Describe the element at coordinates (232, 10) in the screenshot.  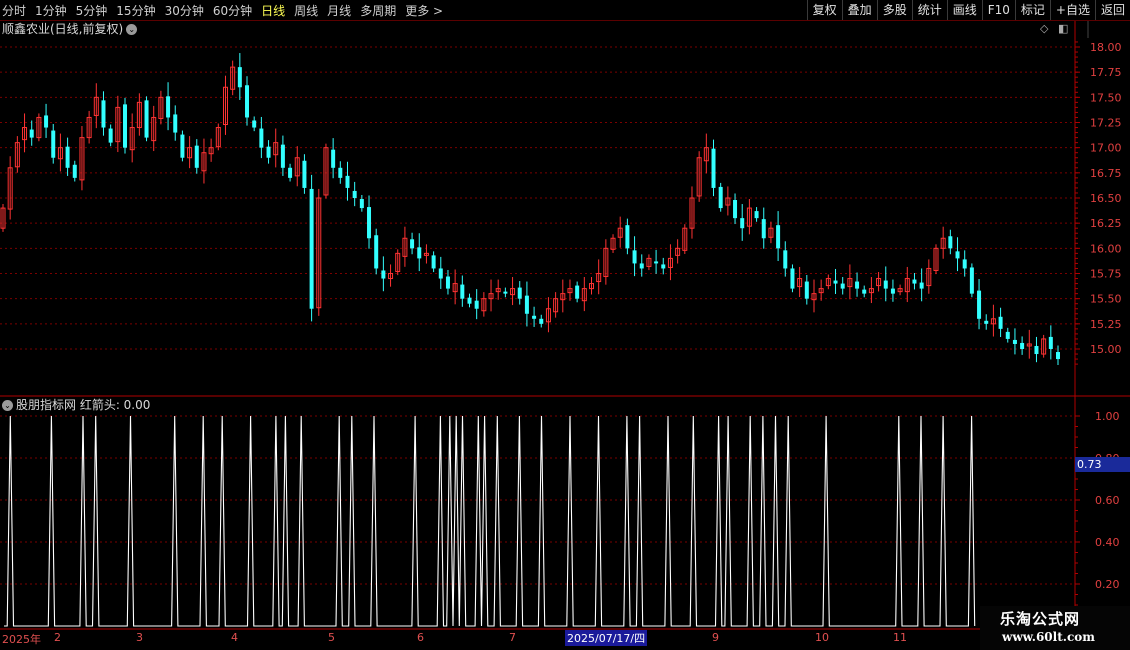
I see `period-tab-5: 60分钟` at that location.